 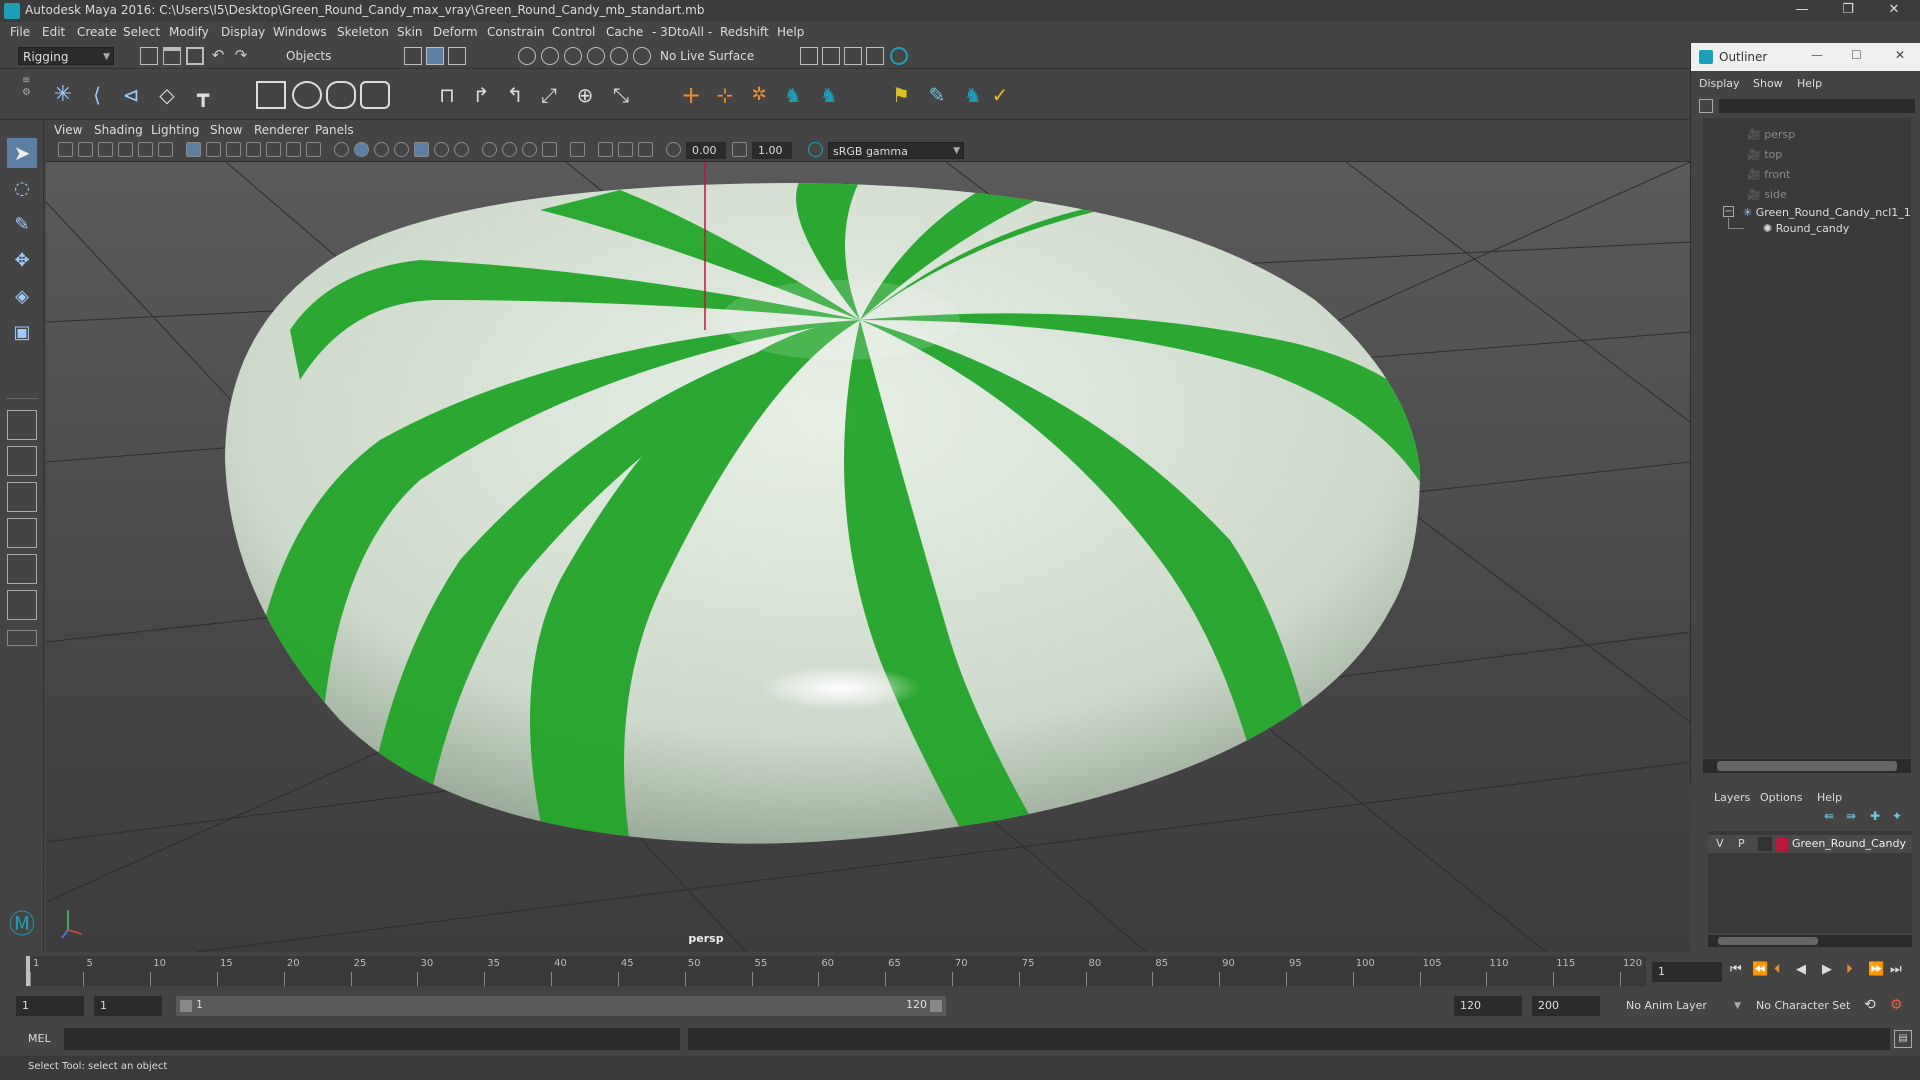 What do you see at coordinates (1732, 797) in the screenshot?
I see `layers-menu-layers: Layers` at bounding box center [1732, 797].